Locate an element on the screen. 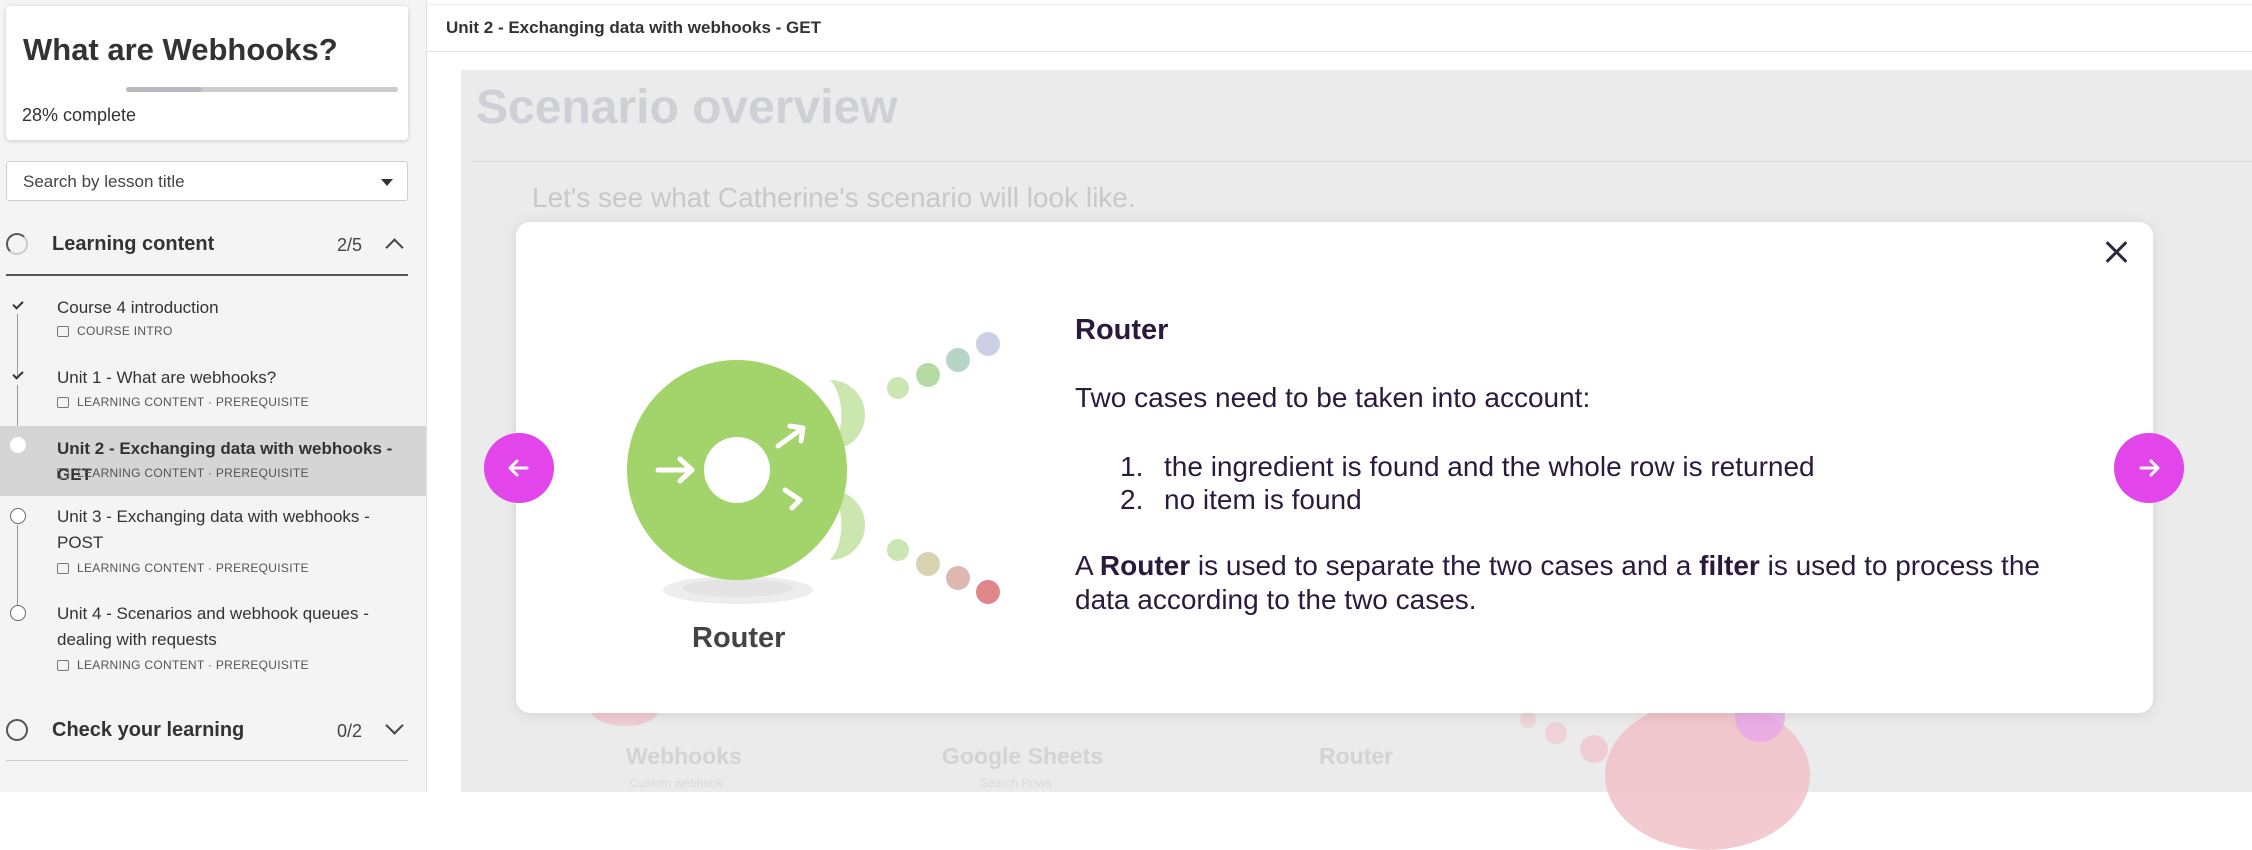 This screenshot has height=850, width=2252. section-count: 0/2 is located at coordinates (350, 731).